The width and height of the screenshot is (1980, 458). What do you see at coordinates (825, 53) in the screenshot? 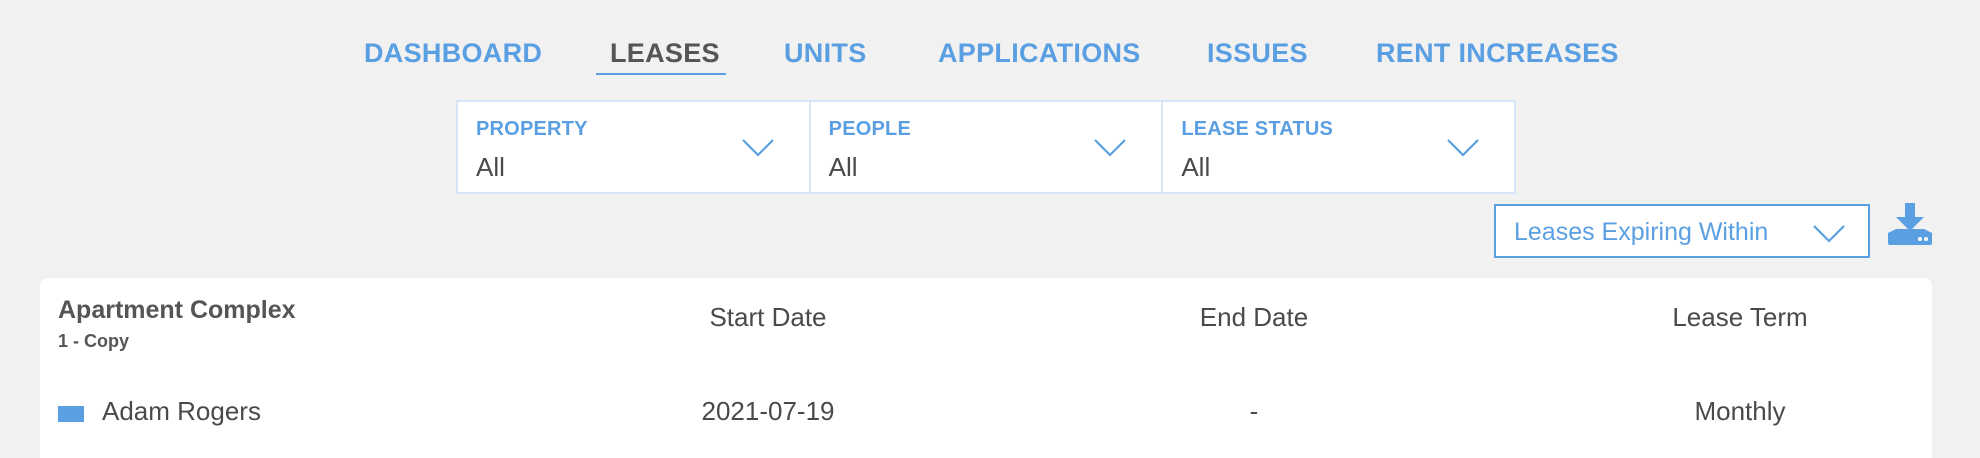
I see `tab-units: UNITS` at bounding box center [825, 53].